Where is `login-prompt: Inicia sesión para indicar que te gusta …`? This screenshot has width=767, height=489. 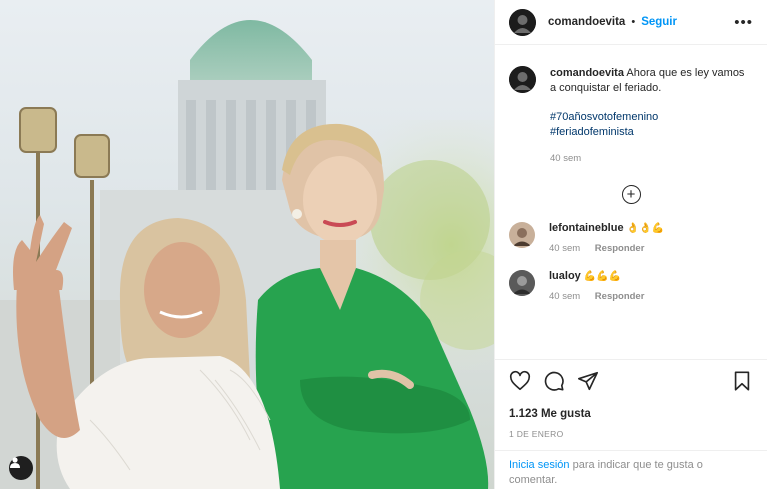
login-prompt: Inicia sesión para indicar que te gusta … is located at coordinates (631, 469).